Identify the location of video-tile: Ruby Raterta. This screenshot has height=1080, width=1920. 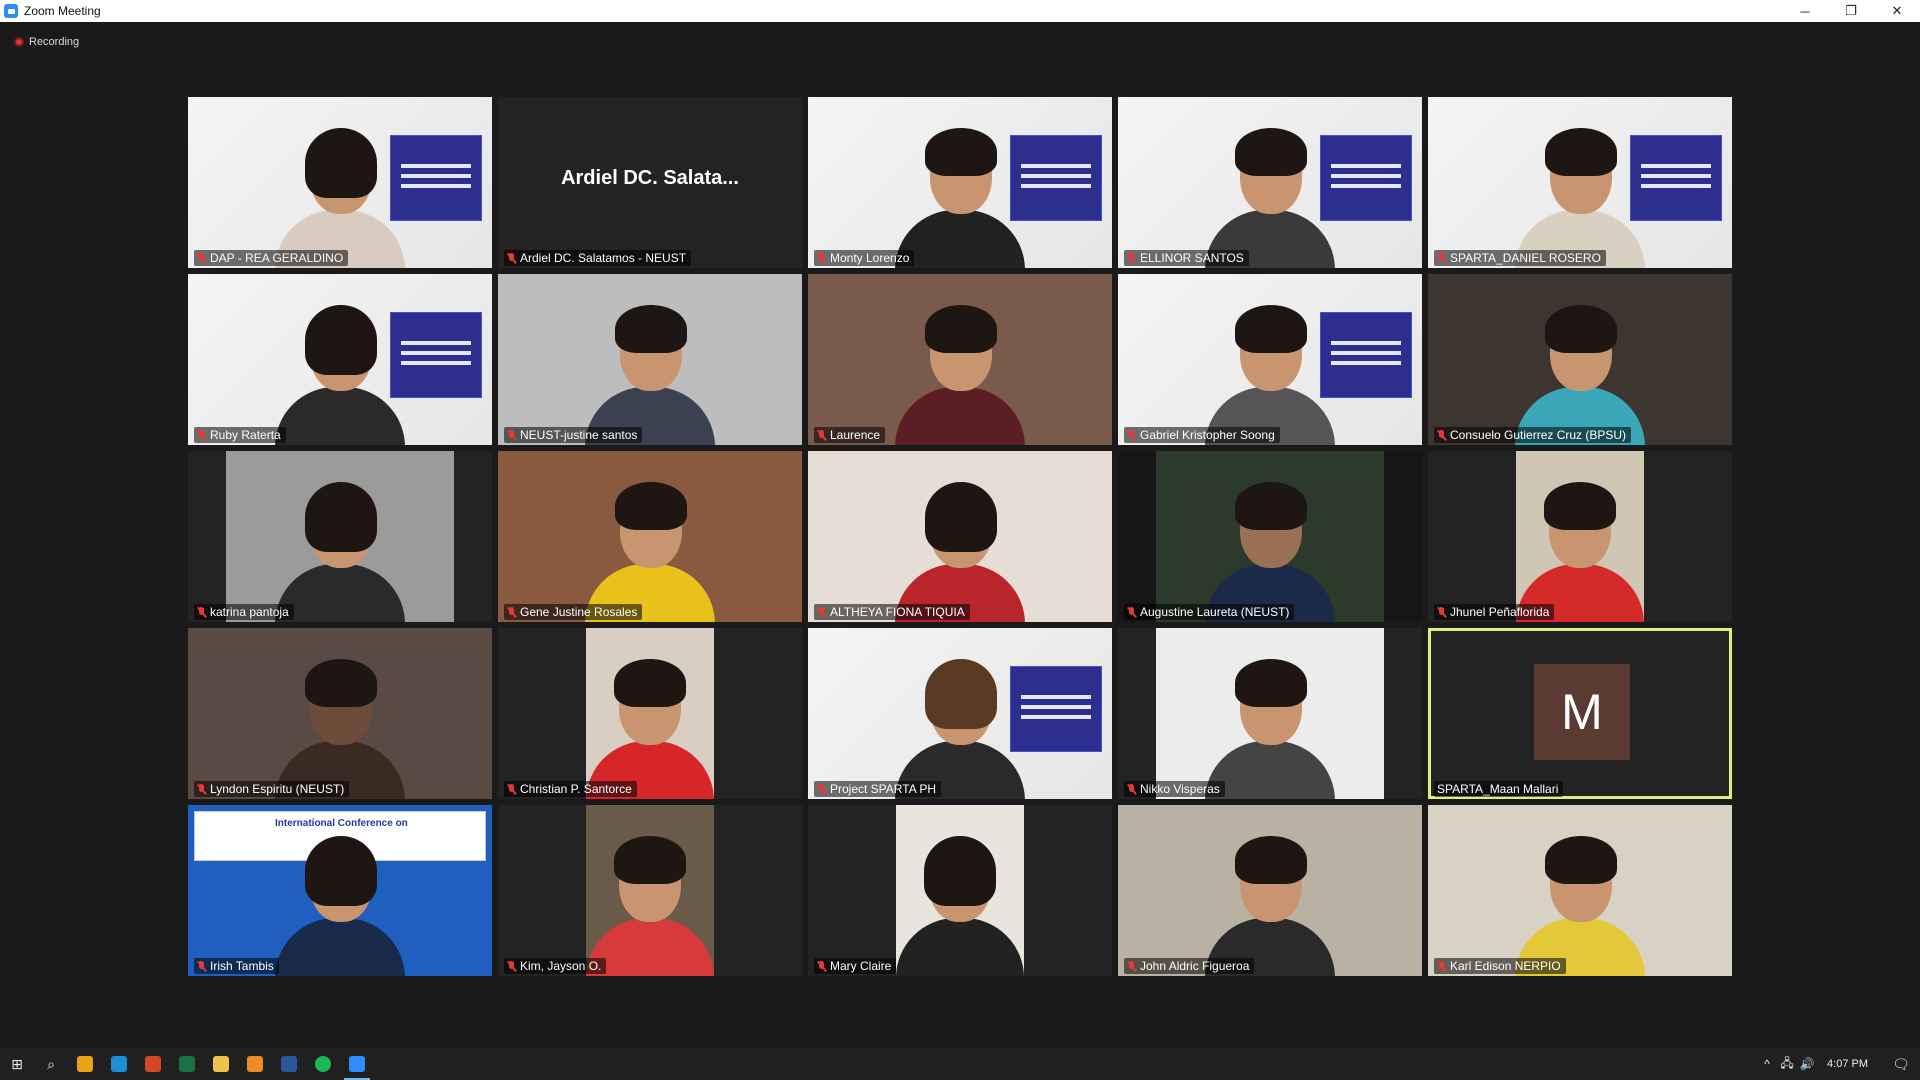
(340, 359).